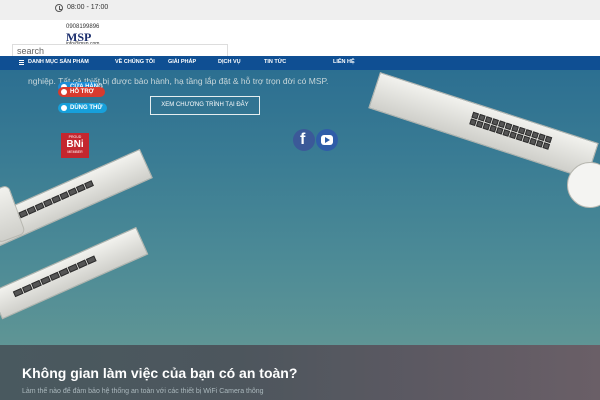 The image size is (600, 400). I want to click on support-label: HỖ TRỢ, so click(82, 92).